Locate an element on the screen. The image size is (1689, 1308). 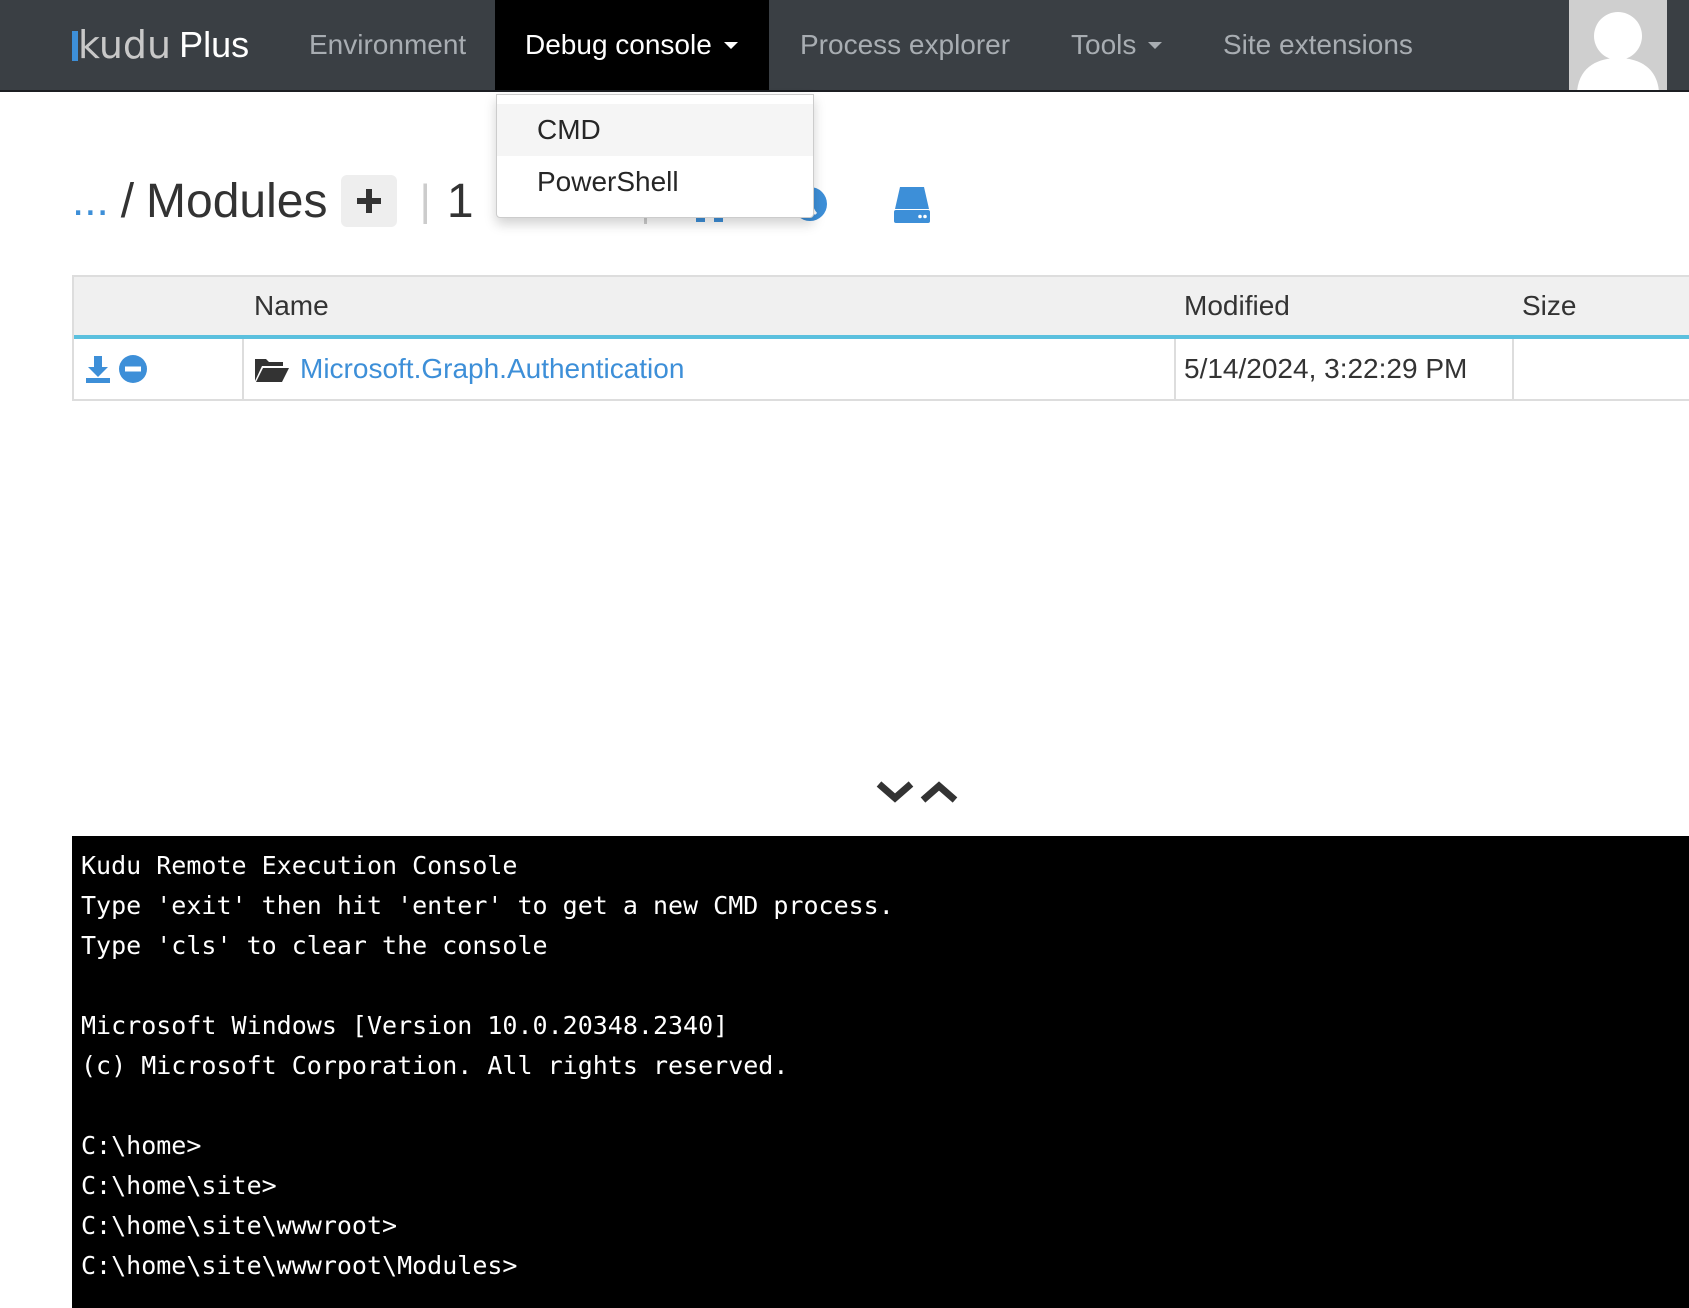
plus-icon is located at coordinates (369, 201).